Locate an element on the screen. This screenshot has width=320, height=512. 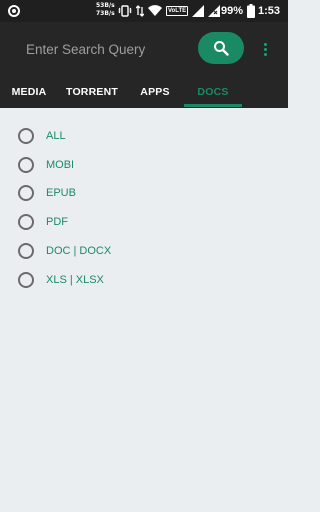
option-xls-xlsx: XLS | XLSX is located at coordinates (138, 280).